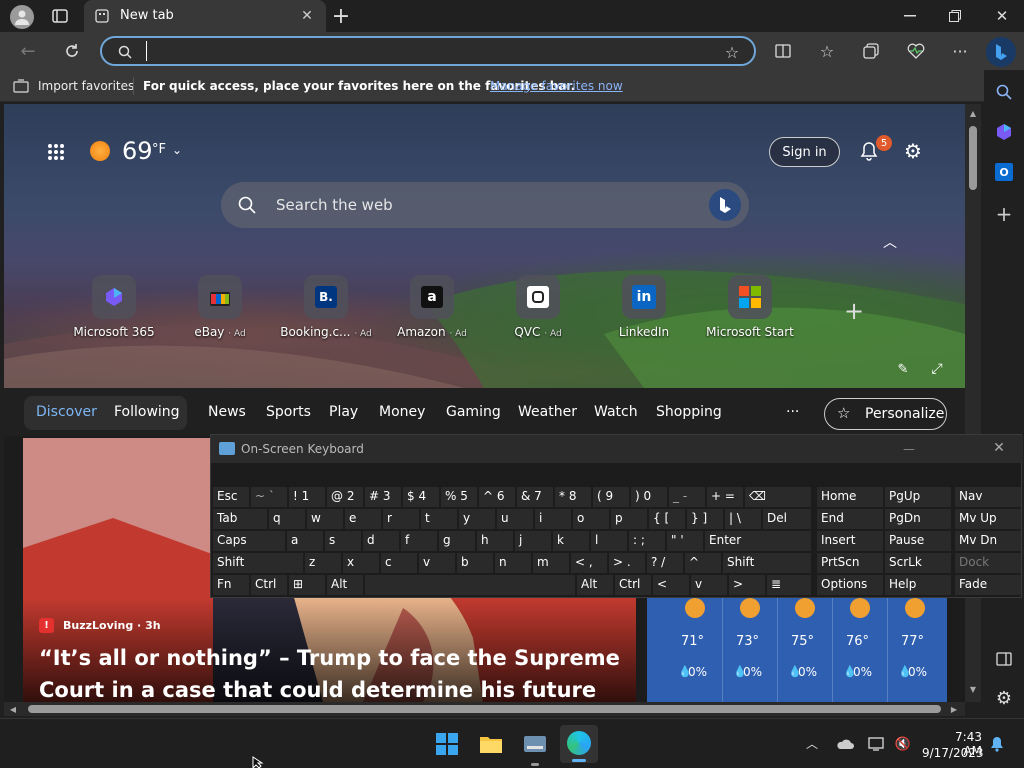 This screenshot has height=768, width=1024. What do you see at coordinates (955, 16) in the screenshot?
I see `restore-icon` at bounding box center [955, 16].